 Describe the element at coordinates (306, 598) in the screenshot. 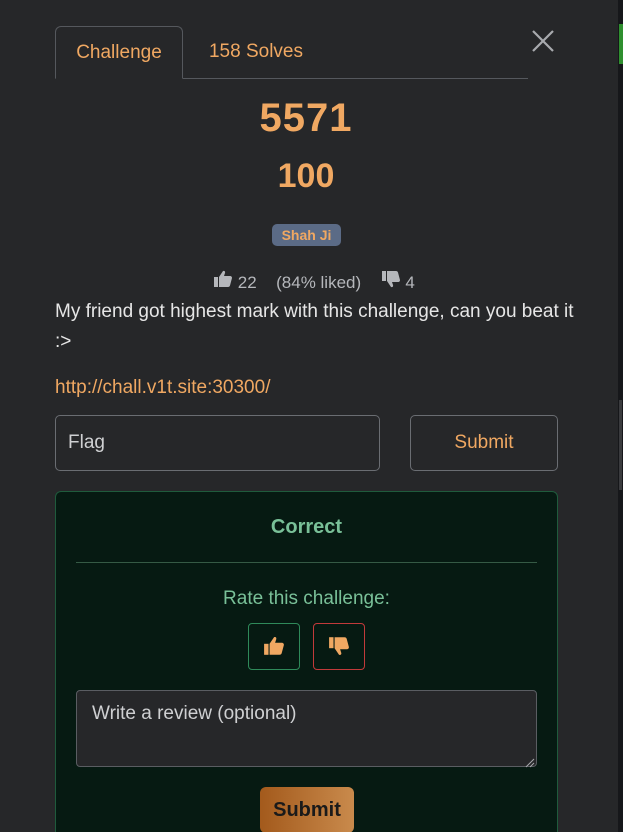

I see `rate-label: Rate this challenge:` at that location.